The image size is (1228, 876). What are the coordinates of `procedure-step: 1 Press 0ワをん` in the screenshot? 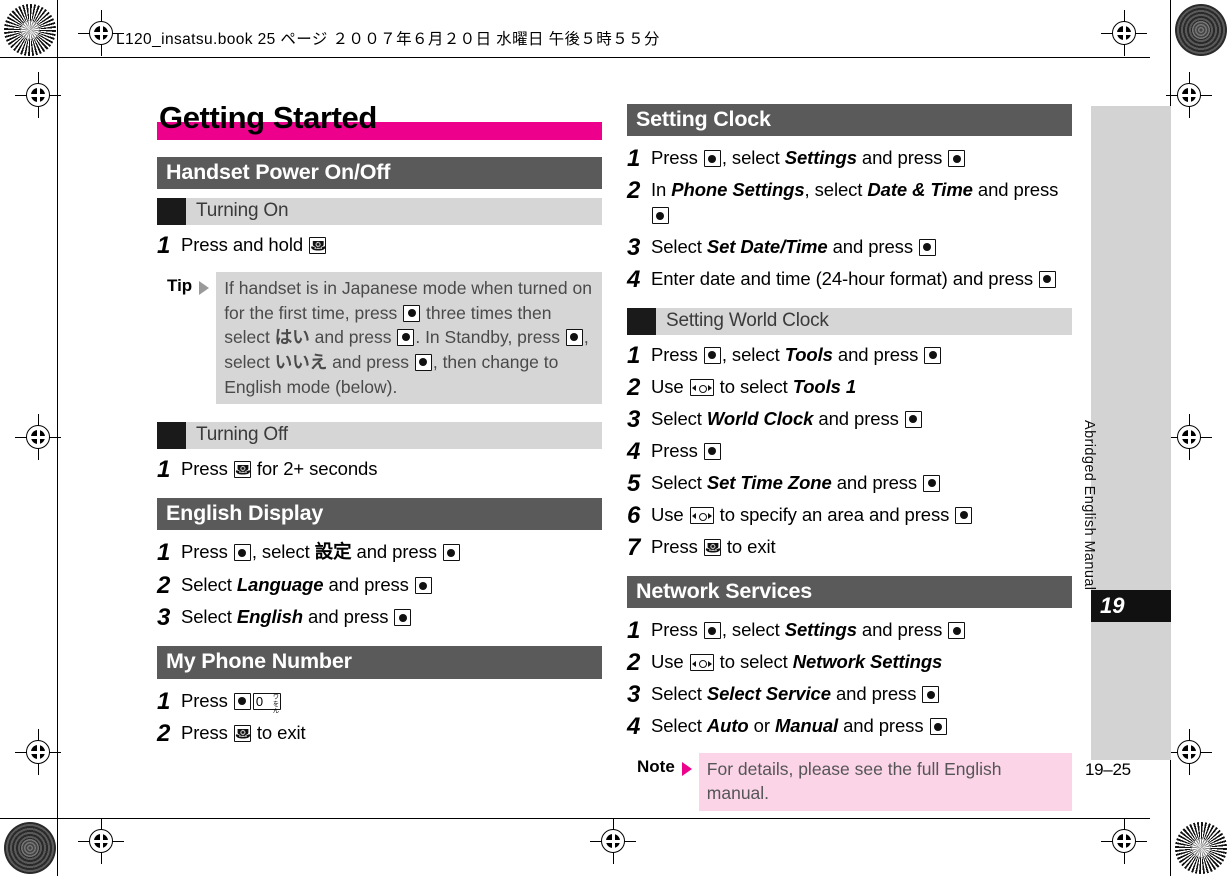 It's located at (379, 701).